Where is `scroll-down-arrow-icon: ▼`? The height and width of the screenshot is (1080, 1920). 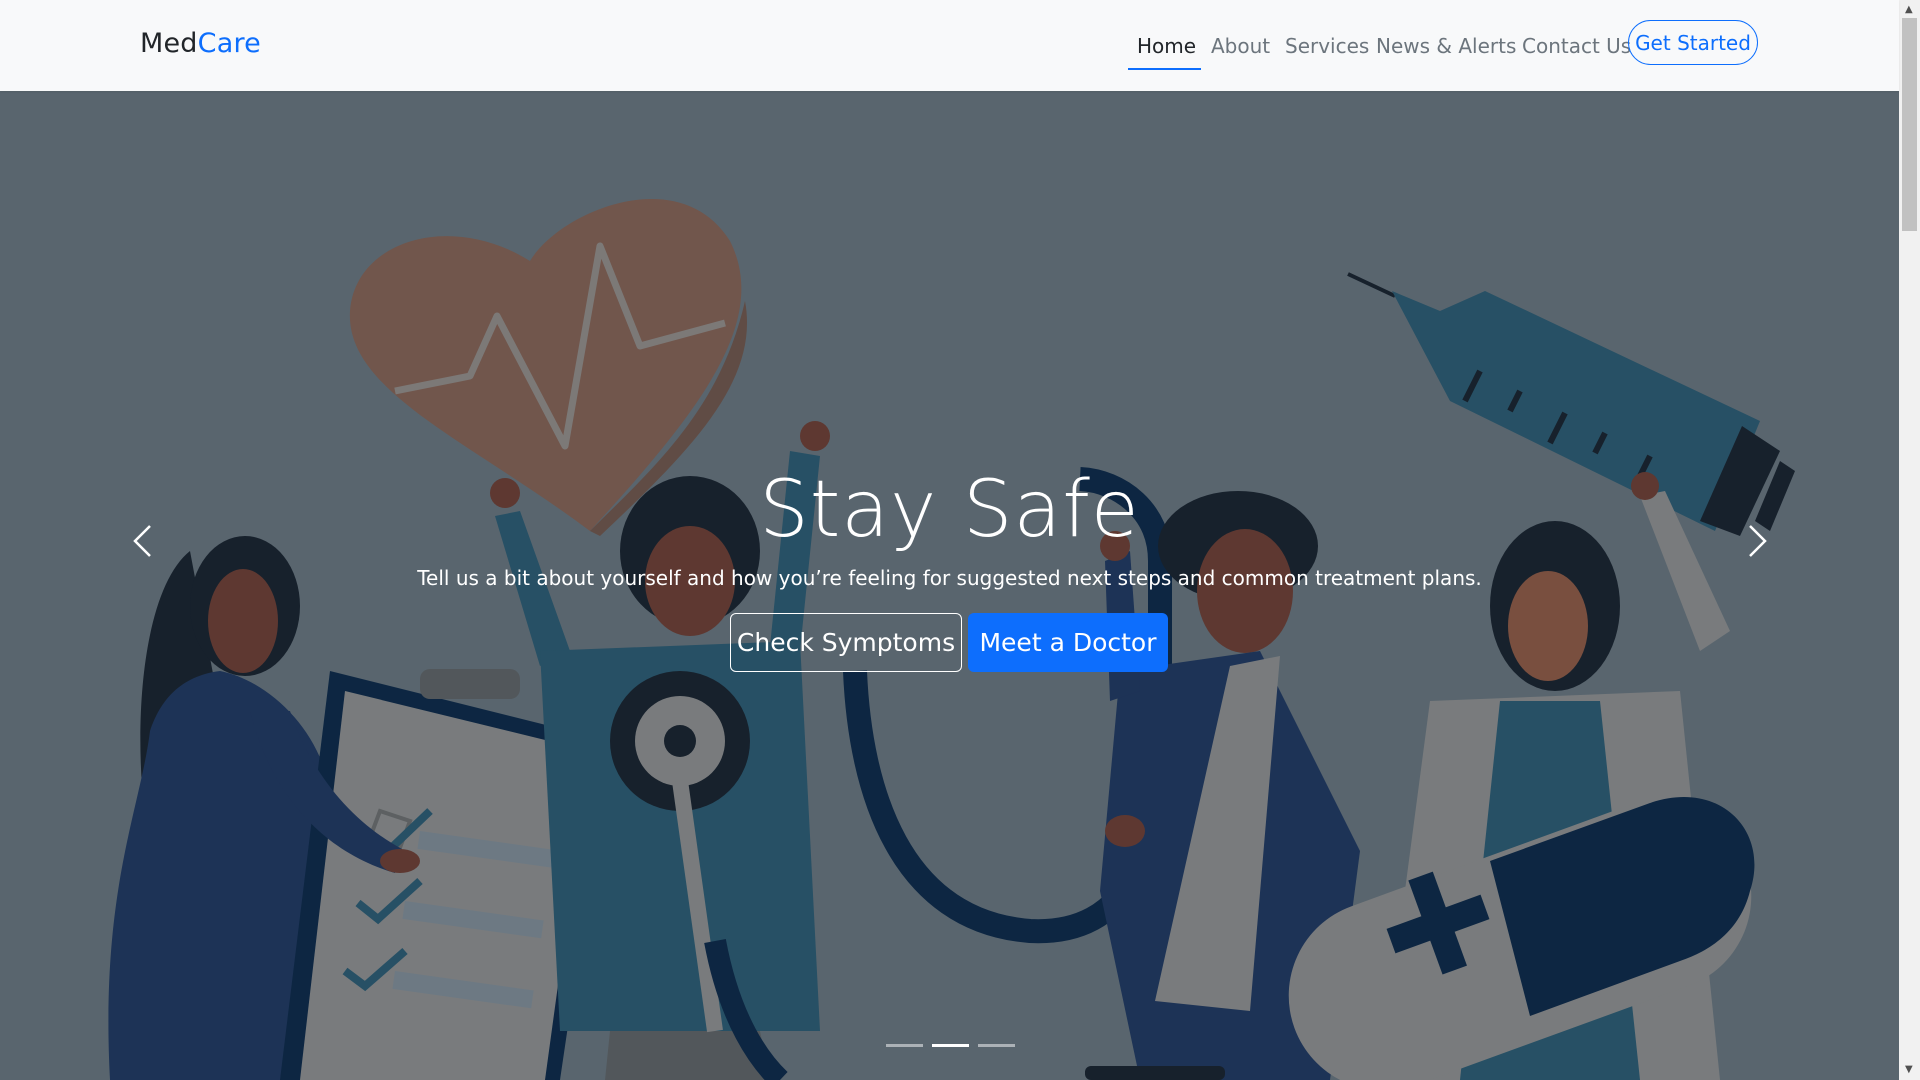
scroll-down-arrow-icon: ▼ is located at coordinates (1909, 1069).